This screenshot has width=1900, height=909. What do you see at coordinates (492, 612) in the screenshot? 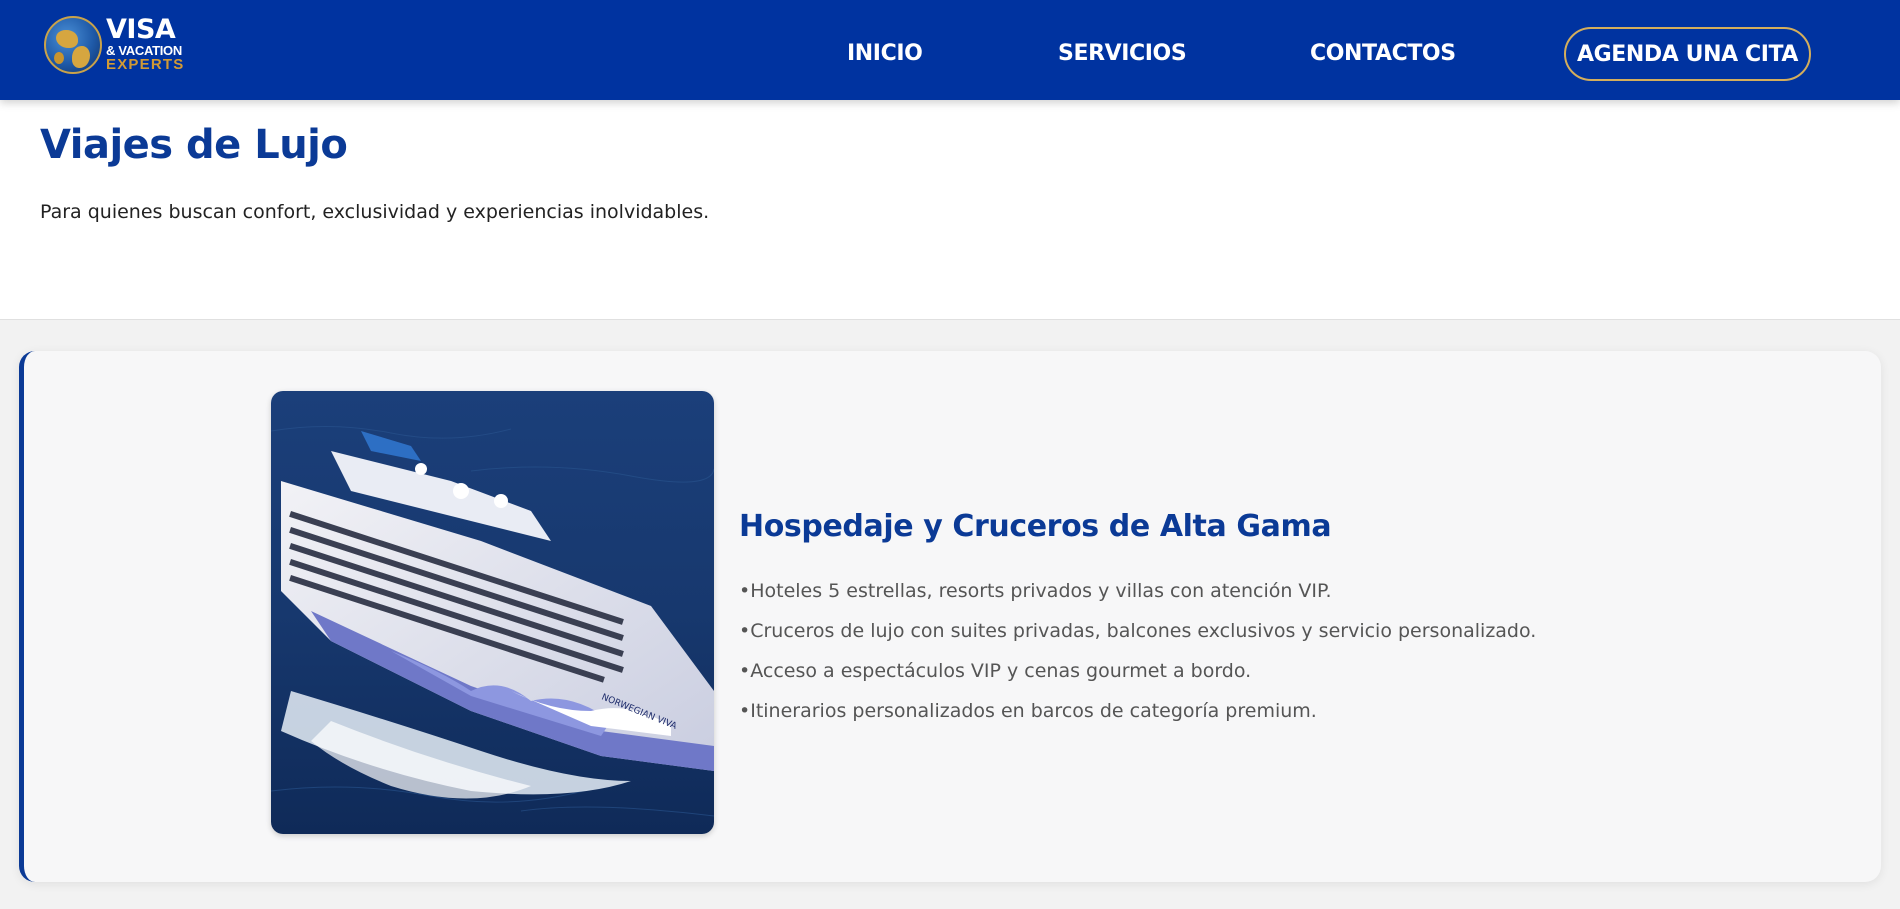
I see `cruise-ship-image: NORWEGIAN VIVA` at bounding box center [492, 612].